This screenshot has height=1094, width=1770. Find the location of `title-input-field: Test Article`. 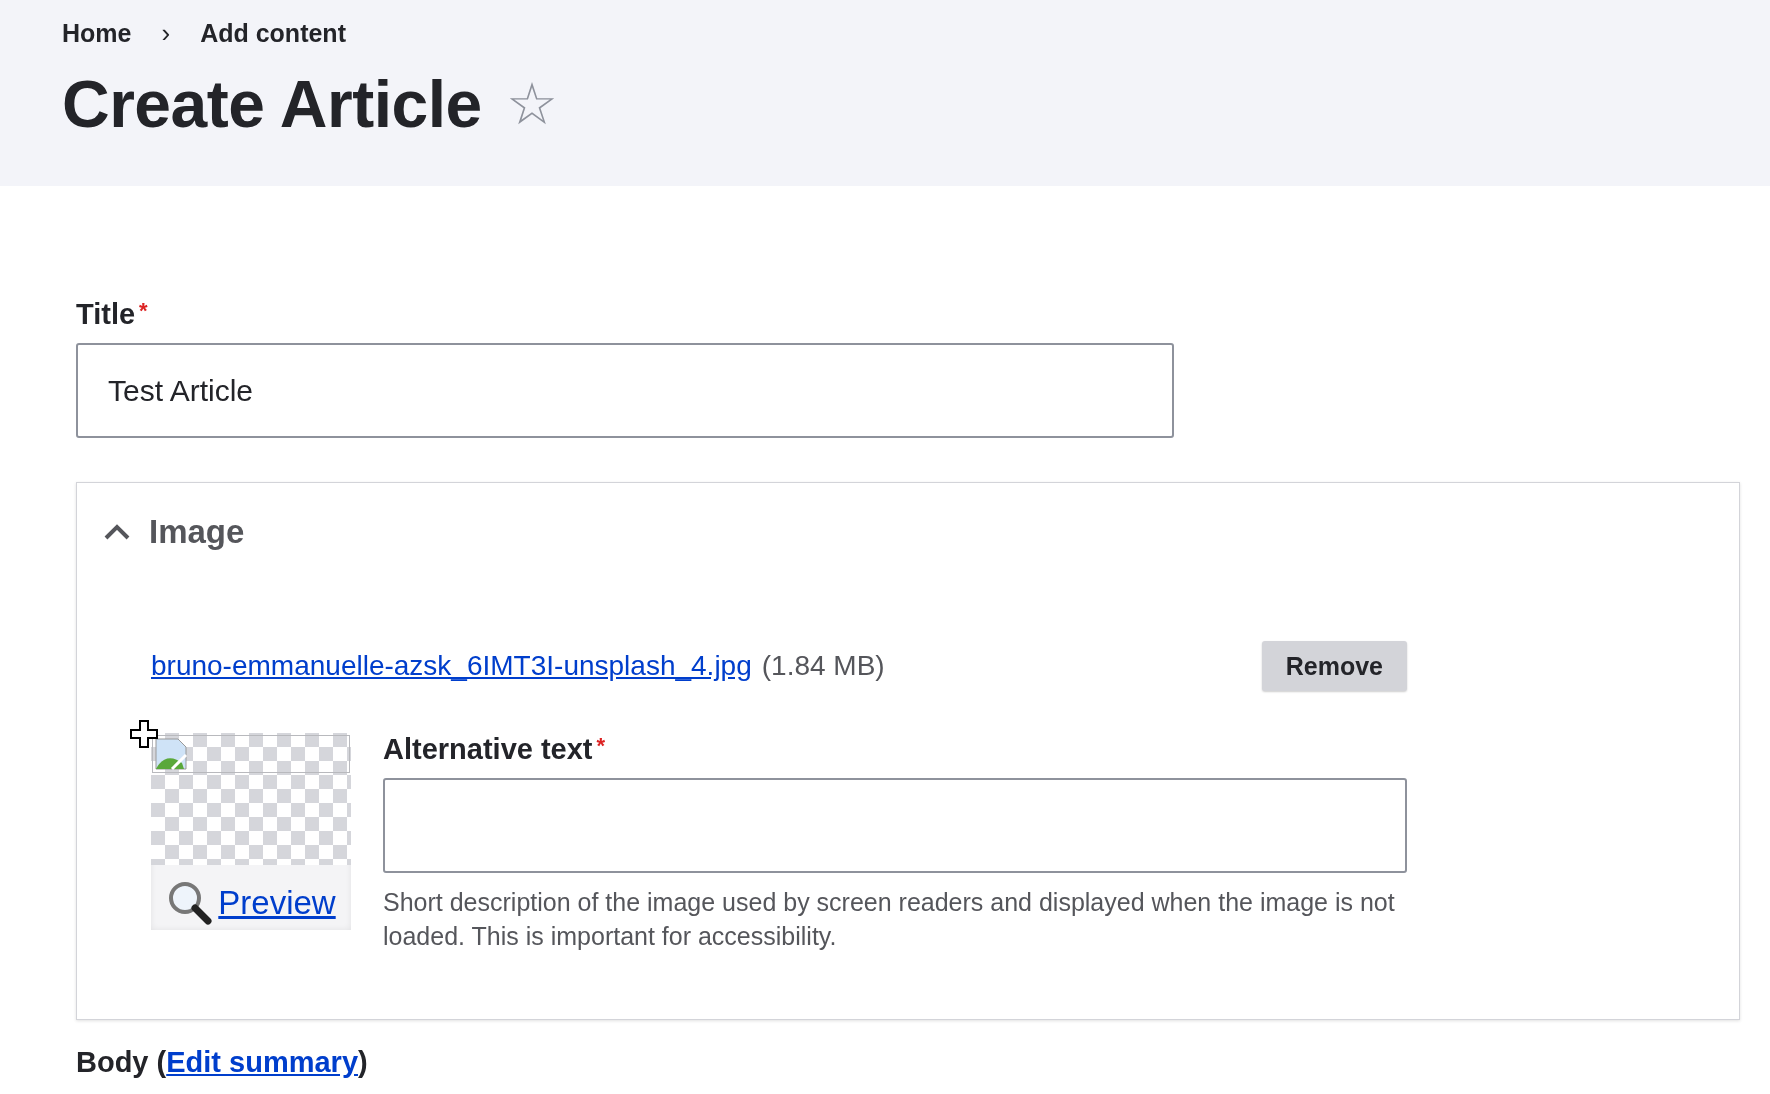

title-input-field: Test Article is located at coordinates (625, 390).